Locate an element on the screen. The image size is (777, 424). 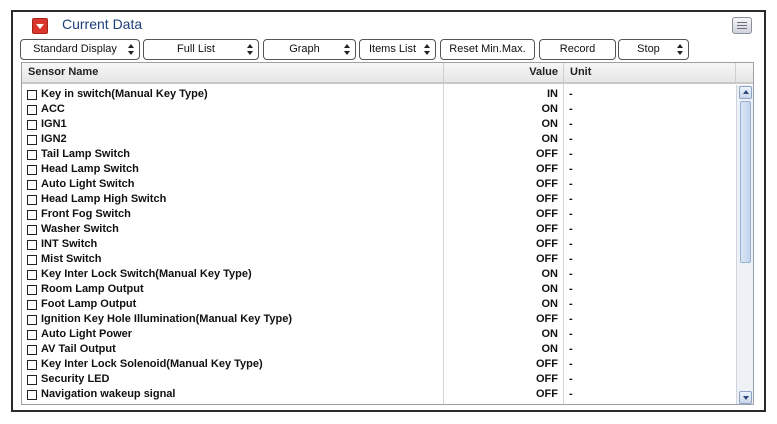
scroll-down-arrow-icon is located at coordinates (745, 397).